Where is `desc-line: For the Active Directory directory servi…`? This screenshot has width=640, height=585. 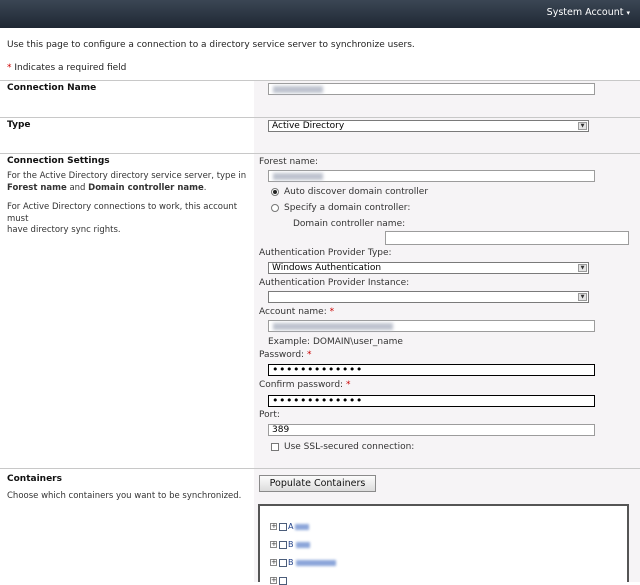 desc-line: For the Active Directory directory servi… is located at coordinates (127, 176).